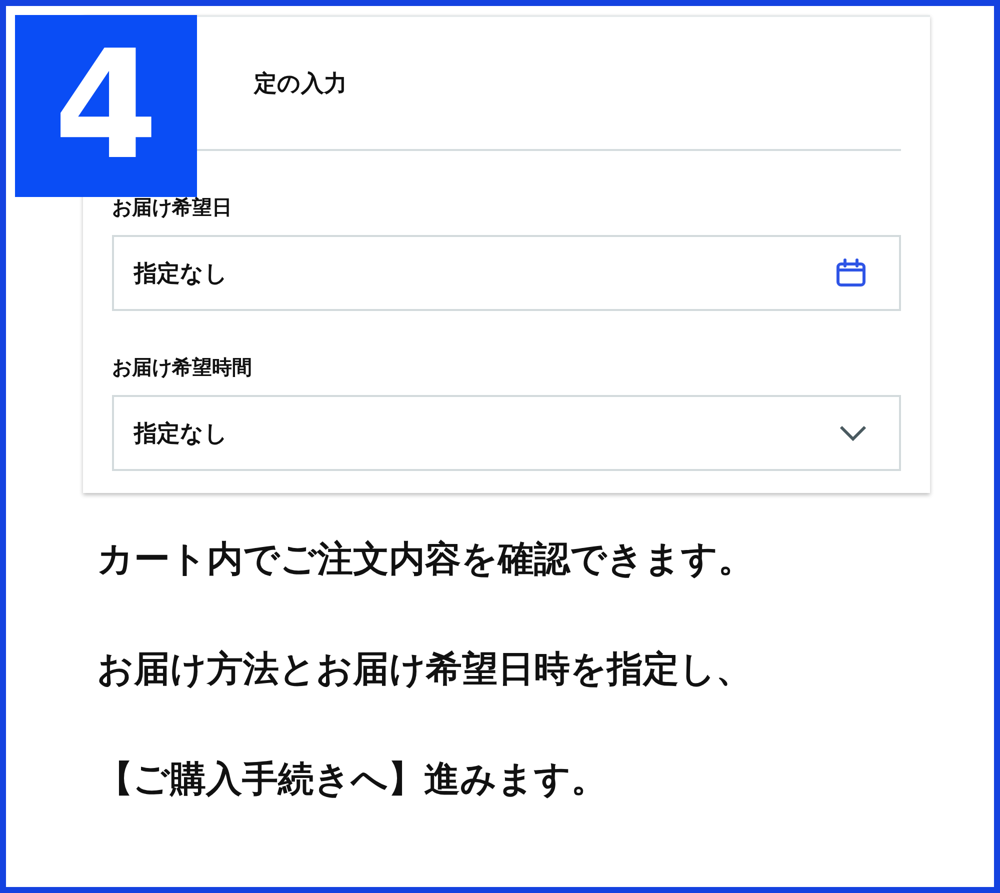 The width and height of the screenshot is (1000, 893). Describe the element at coordinates (853, 433) in the screenshot. I see `chevron-down-icon` at that location.